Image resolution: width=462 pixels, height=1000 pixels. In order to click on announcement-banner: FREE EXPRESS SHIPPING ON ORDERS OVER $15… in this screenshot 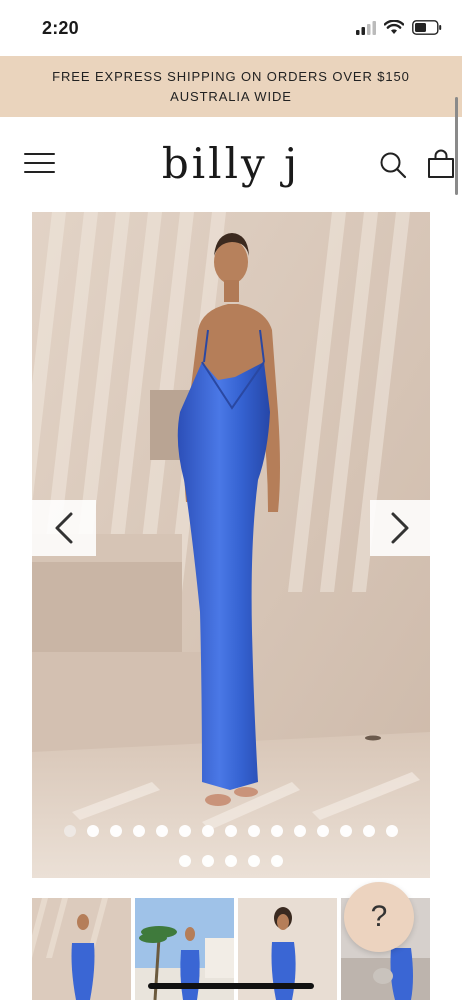, I will do `click(231, 86)`.